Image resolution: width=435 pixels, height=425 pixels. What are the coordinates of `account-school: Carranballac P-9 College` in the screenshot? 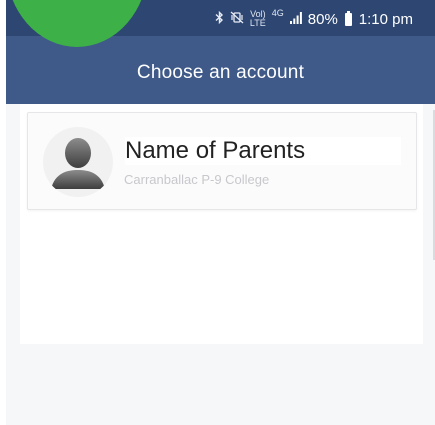 It's located at (197, 179).